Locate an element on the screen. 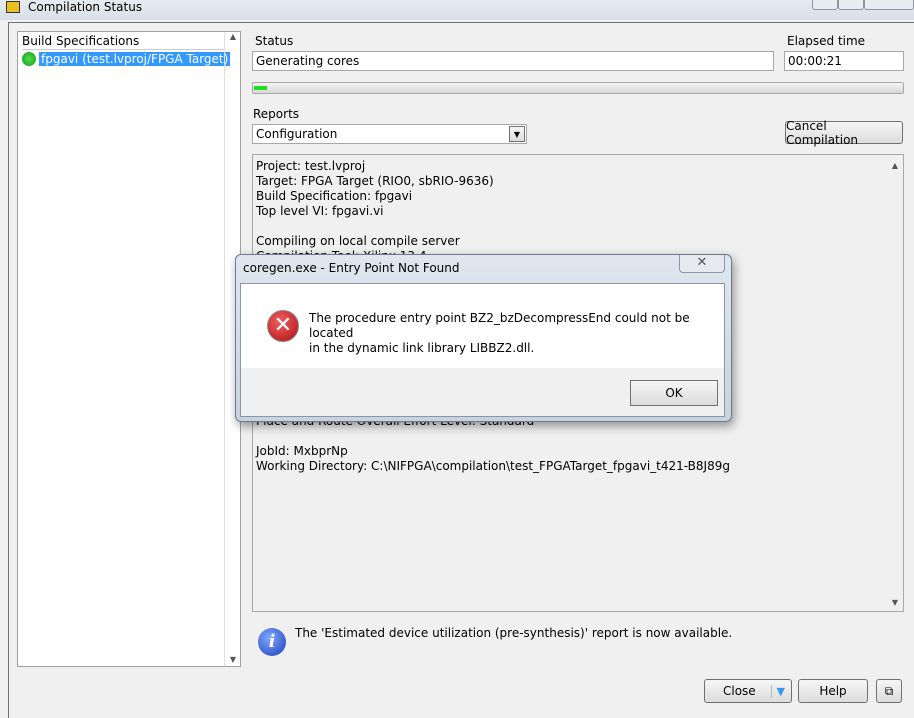 The width and height of the screenshot is (914, 718). status-label: Status is located at coordinates (274, 41).